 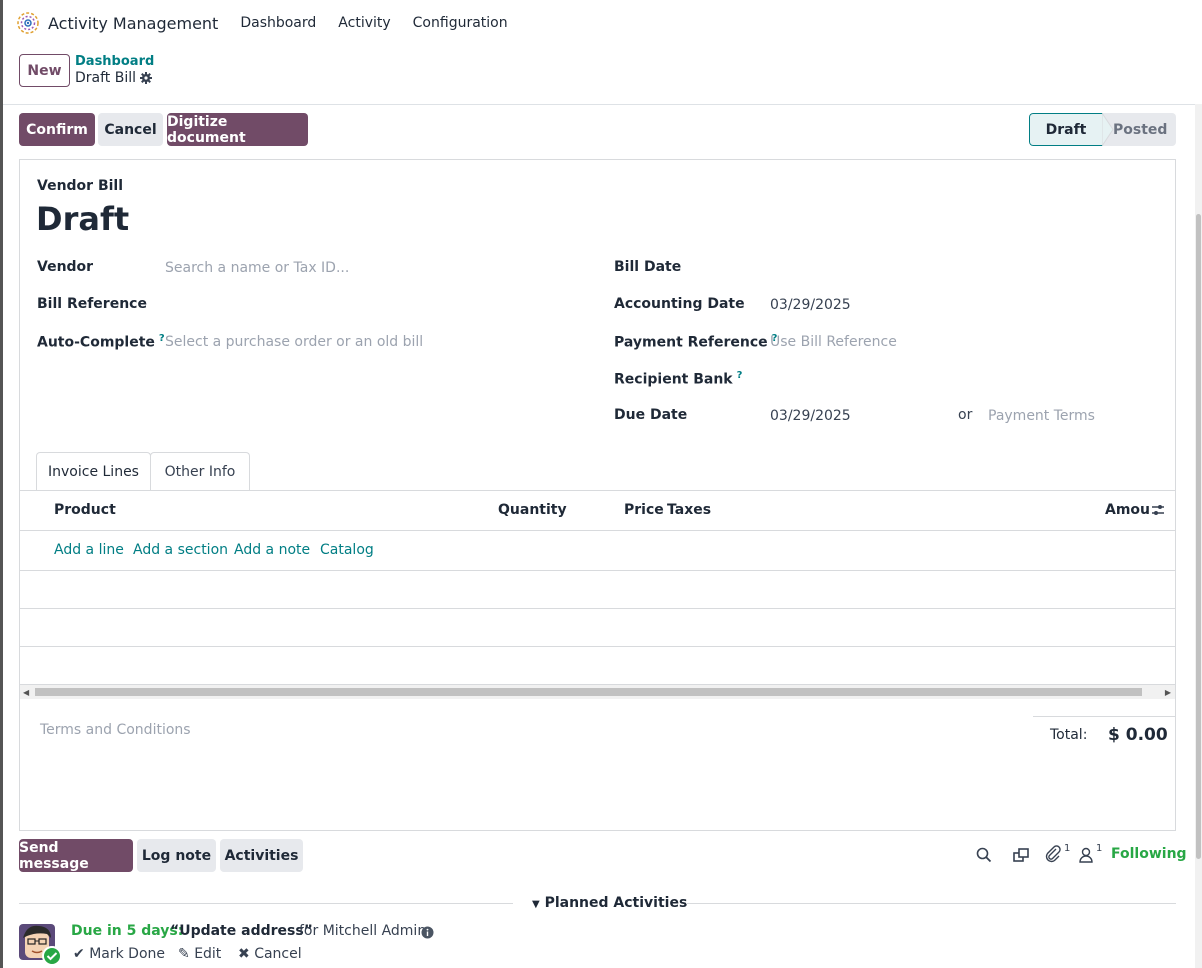 What do you see at coordinates (26, 692) in the screenshot?
I see `scroll-left-icon: ◀` at bounding box center [26, 692].